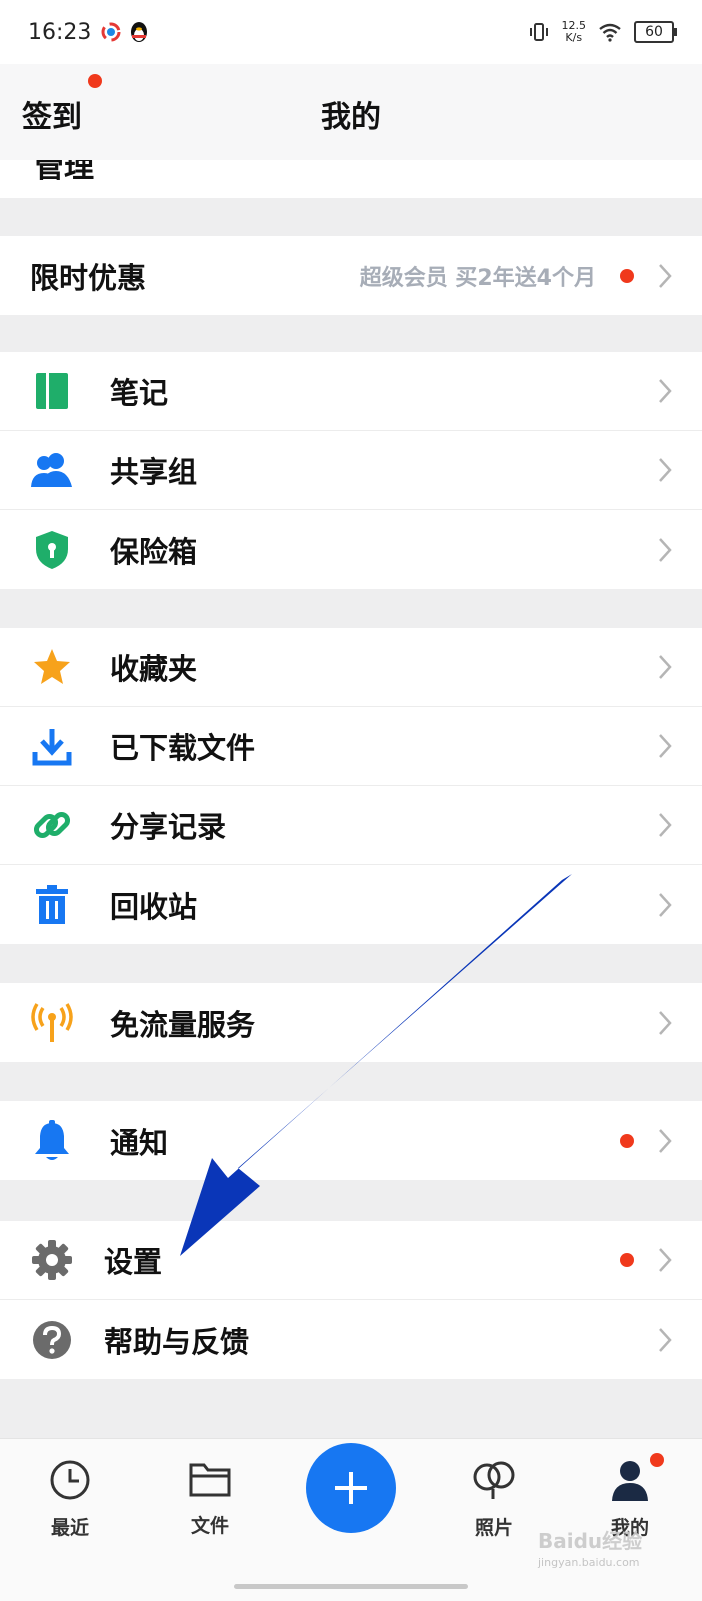 This screenshot has width=702, height=1601. Describe the element at coordinates (88, 277) in the screenshot. I see `promo-label: 限时优惠` at that location.